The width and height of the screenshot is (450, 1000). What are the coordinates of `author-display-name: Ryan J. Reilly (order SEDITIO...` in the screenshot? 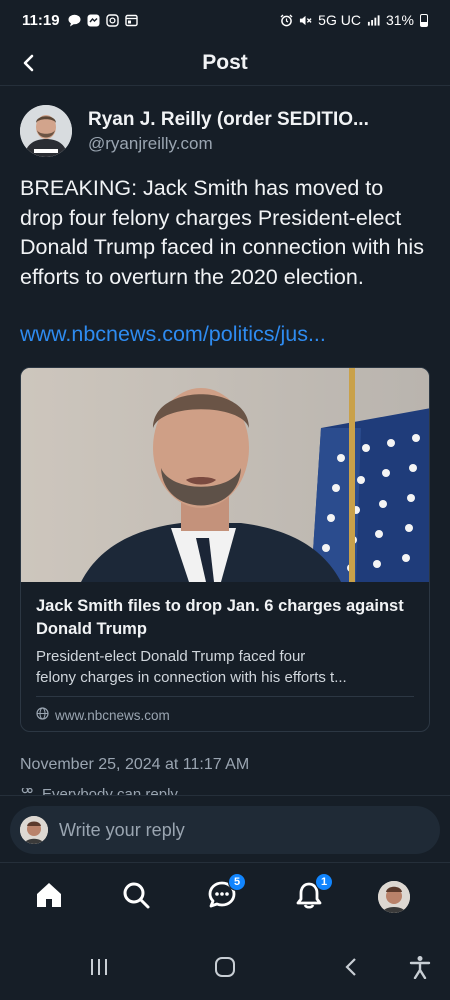 It's located at (258, 120).